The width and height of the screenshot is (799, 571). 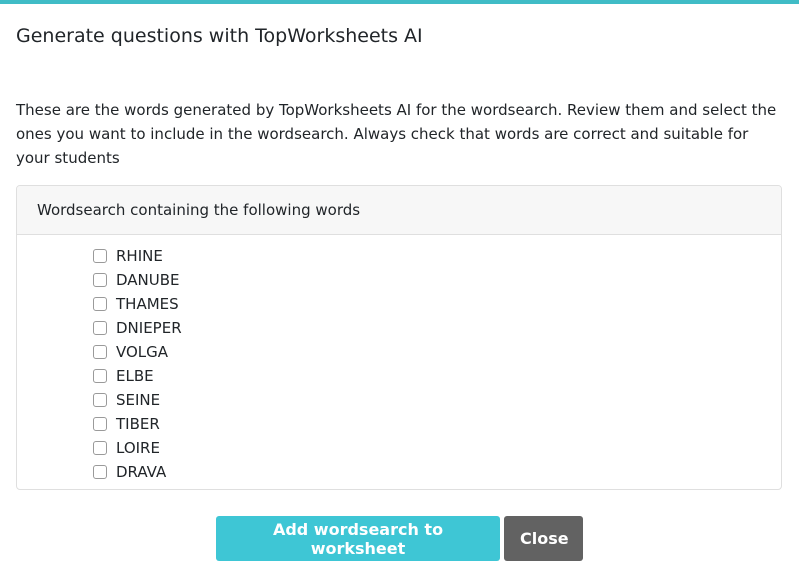 I want to click on word-item: RHINE, so click(x=137, y=256).